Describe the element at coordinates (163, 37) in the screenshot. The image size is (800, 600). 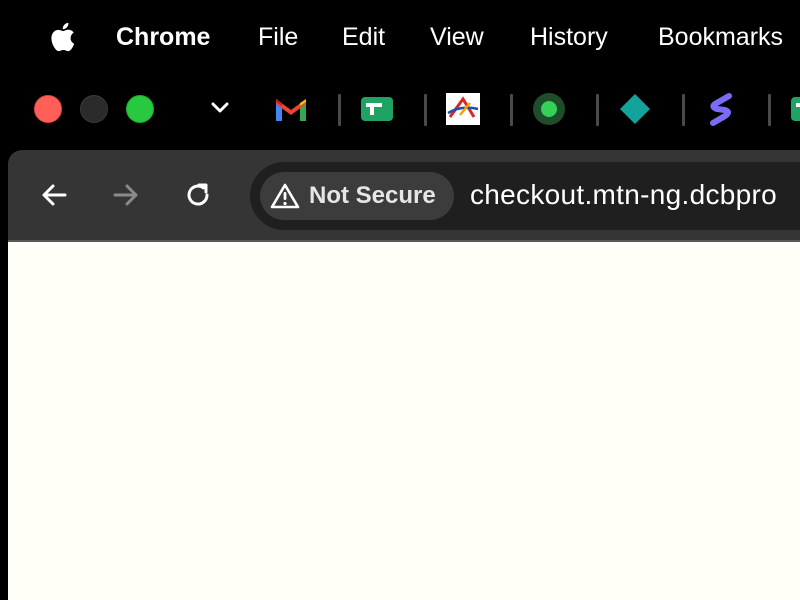
I see `menu-chrome: Chrome` at that location.